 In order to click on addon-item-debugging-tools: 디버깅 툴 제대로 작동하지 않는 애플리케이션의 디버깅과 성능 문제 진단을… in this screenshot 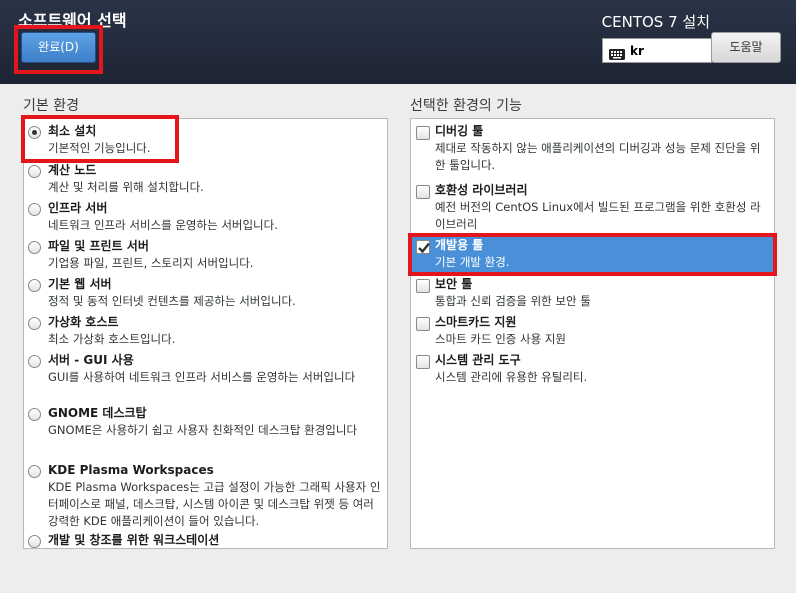, I will do `click(592, 148)`.